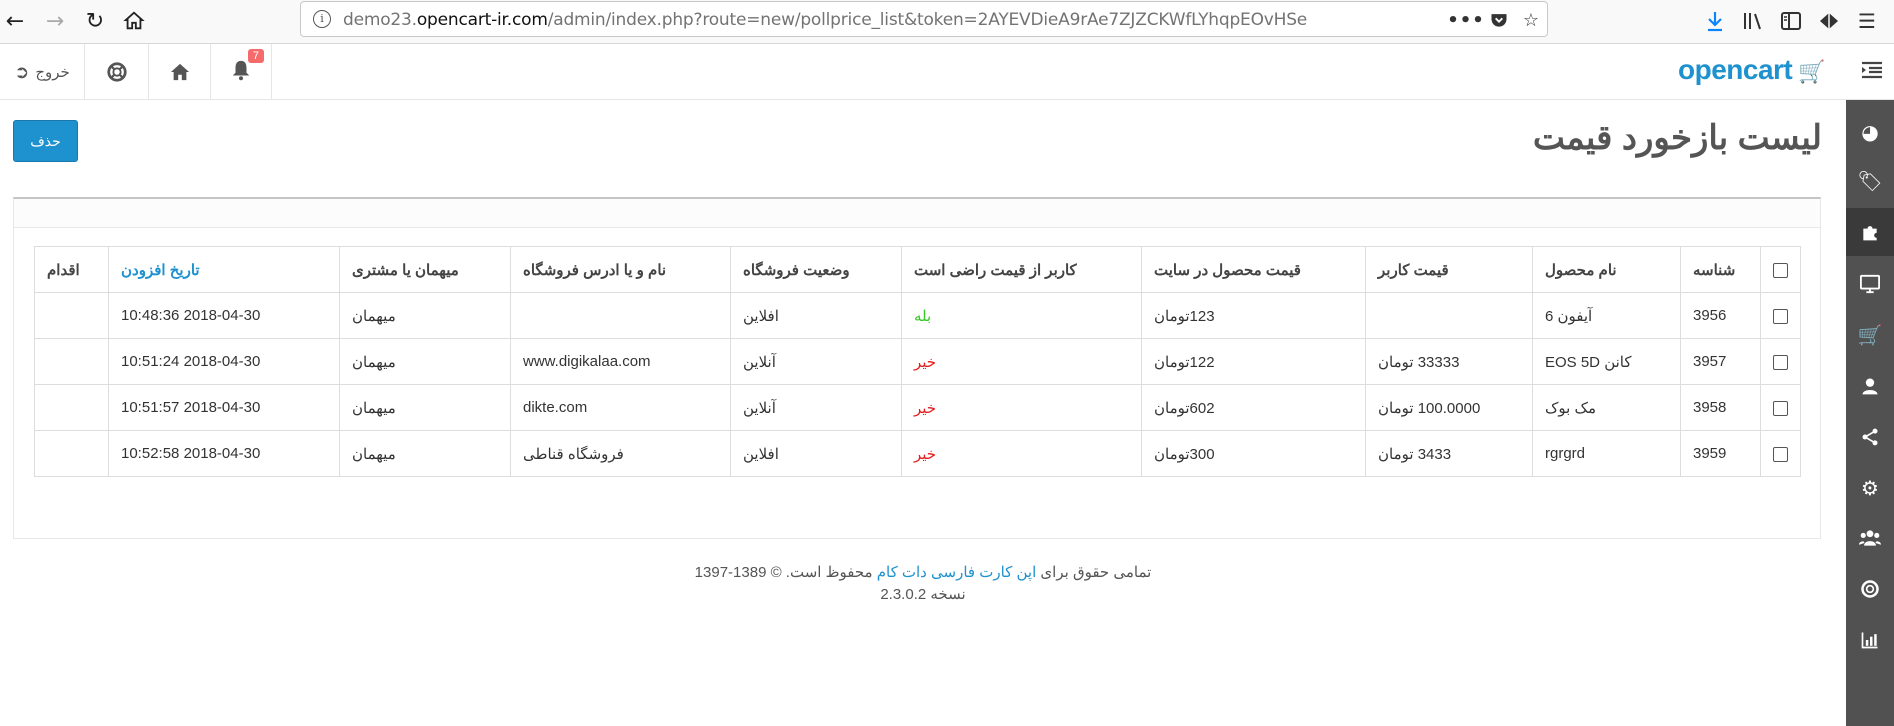 The width and height of the screenshot is (1894, 726). What do you see at coordinates (1449, 453) in the screenshot?
I see `cell-user-price: 3433 تومان` at bounding box center [1449, 453].